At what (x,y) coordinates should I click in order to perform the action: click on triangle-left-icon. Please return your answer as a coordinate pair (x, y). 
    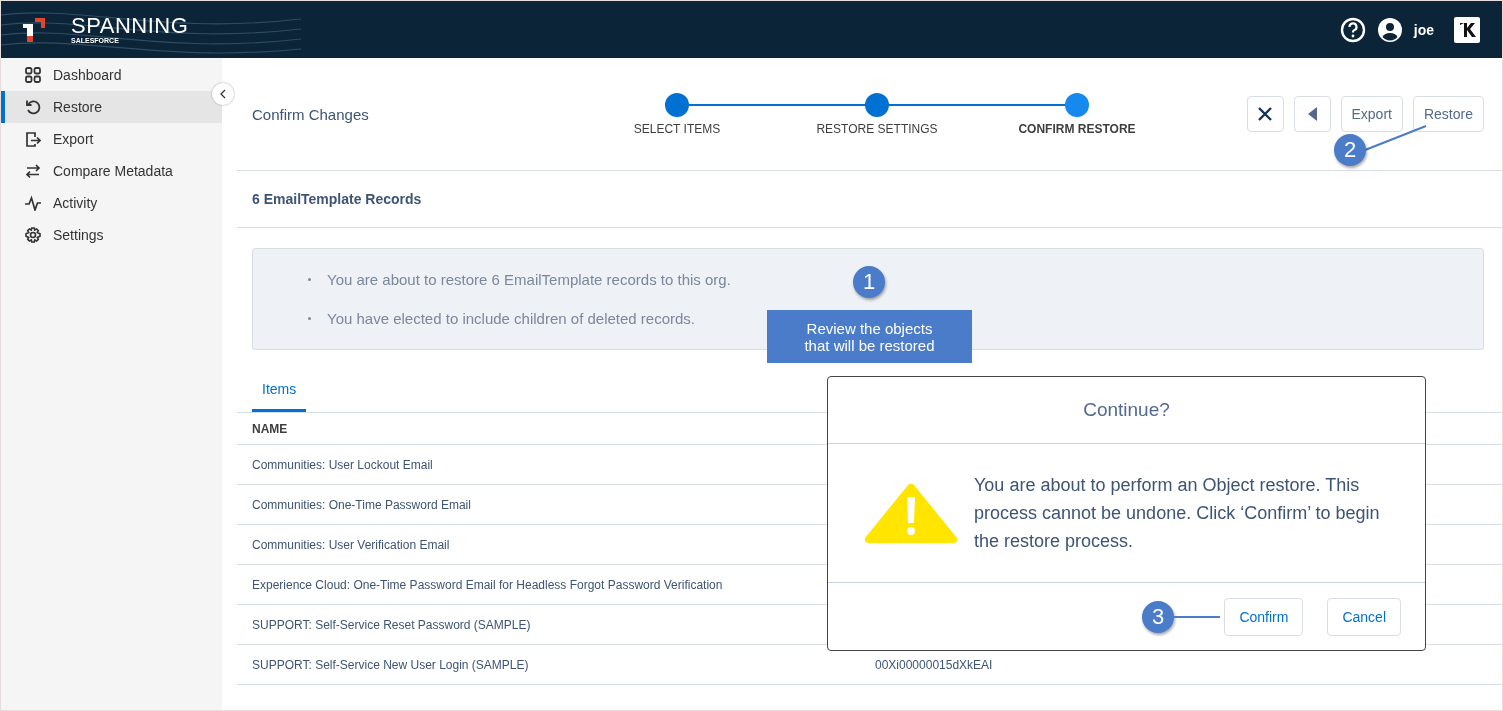
    Looking at the image, I should click on (1312, 114).